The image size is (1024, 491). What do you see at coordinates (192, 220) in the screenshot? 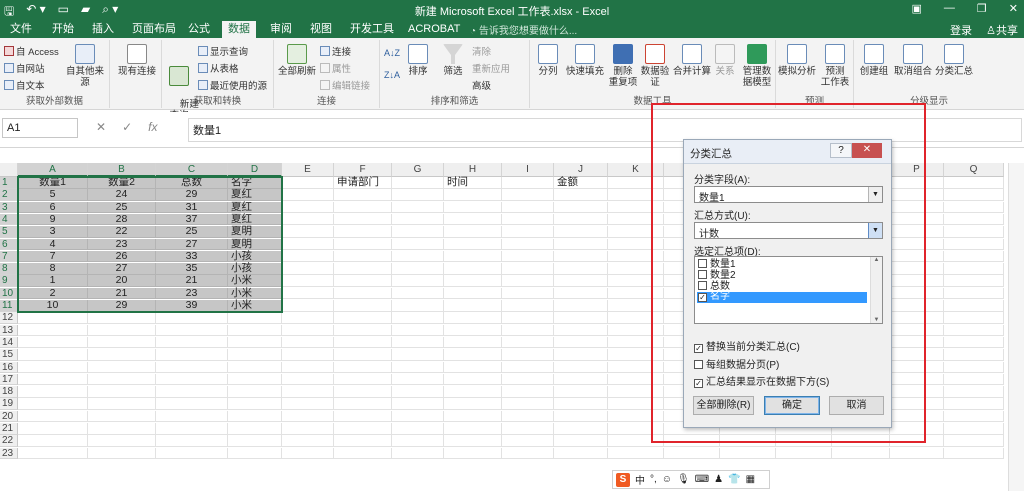
I see `cell: 37` at bounding box center [192, 220].